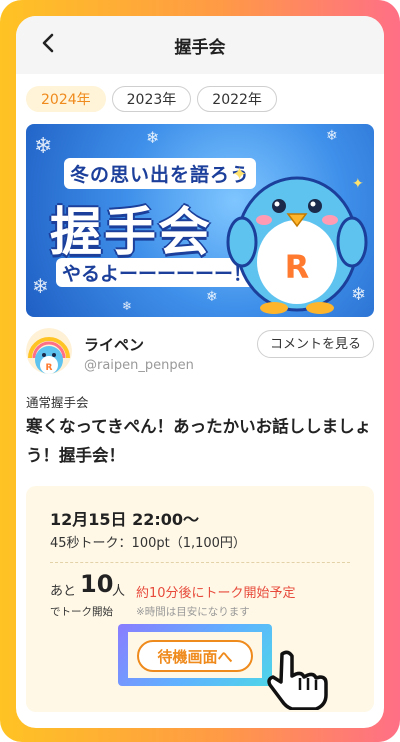  What do you see at coordinates (81, 612) in the screenshot?
I see `wait-suffix: でトーク開始` at bounding box center [81, 612].